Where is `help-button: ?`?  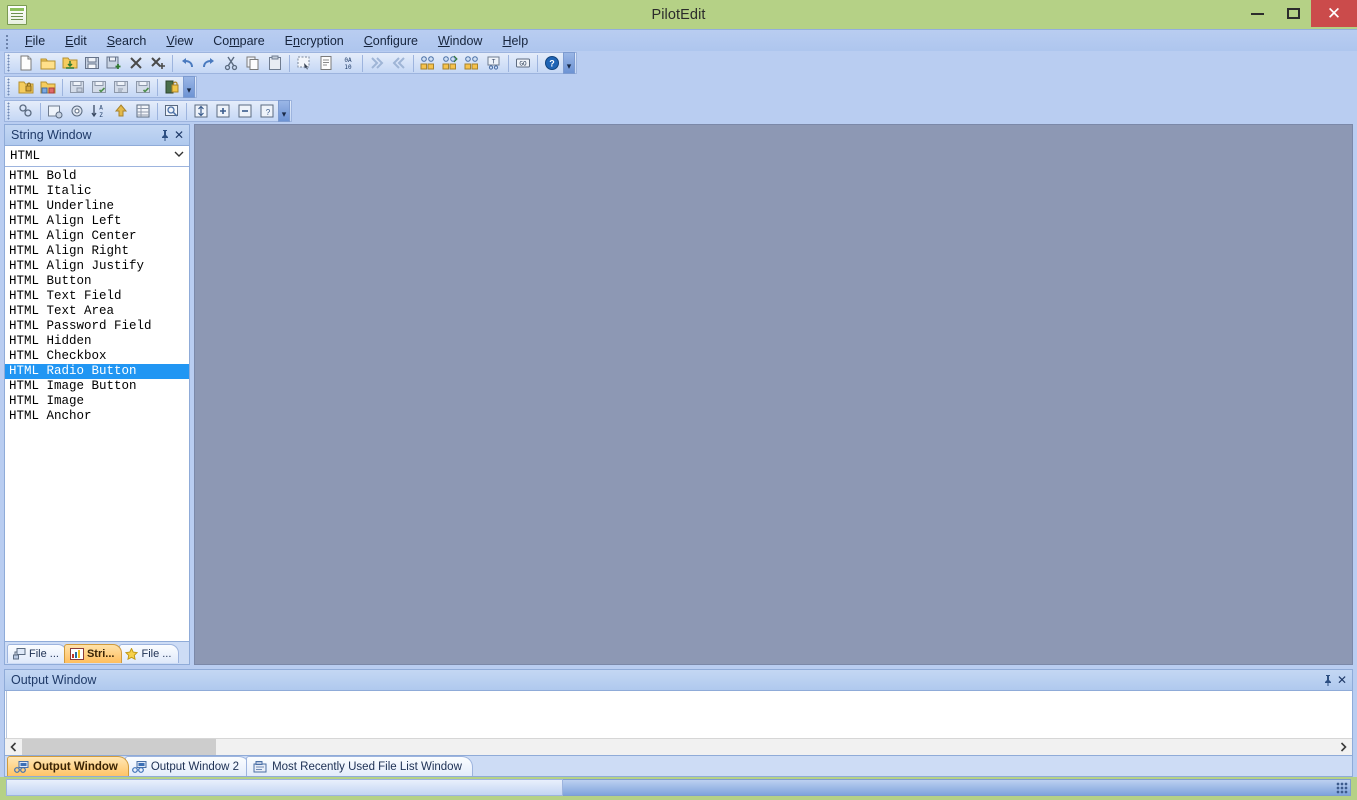
help-button: ? is located at coordinates (552, 63).